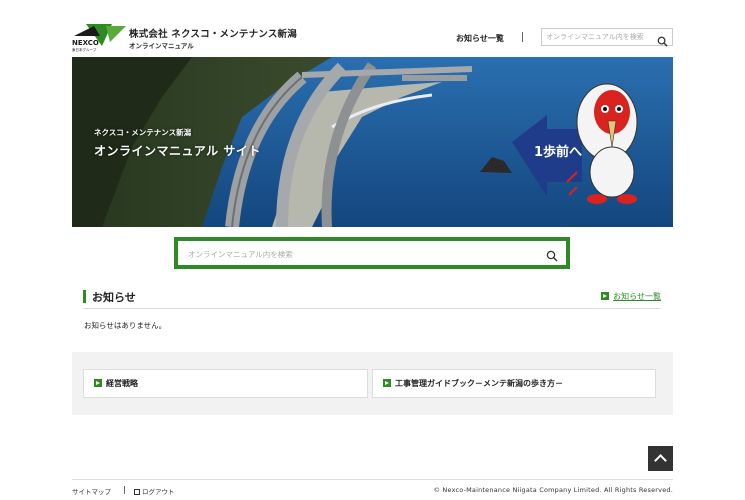  What do you see at coordinates (122, 383) in the screenshot?
I see `link-card-label: 経営戦略` at bounding box center [122, 383].